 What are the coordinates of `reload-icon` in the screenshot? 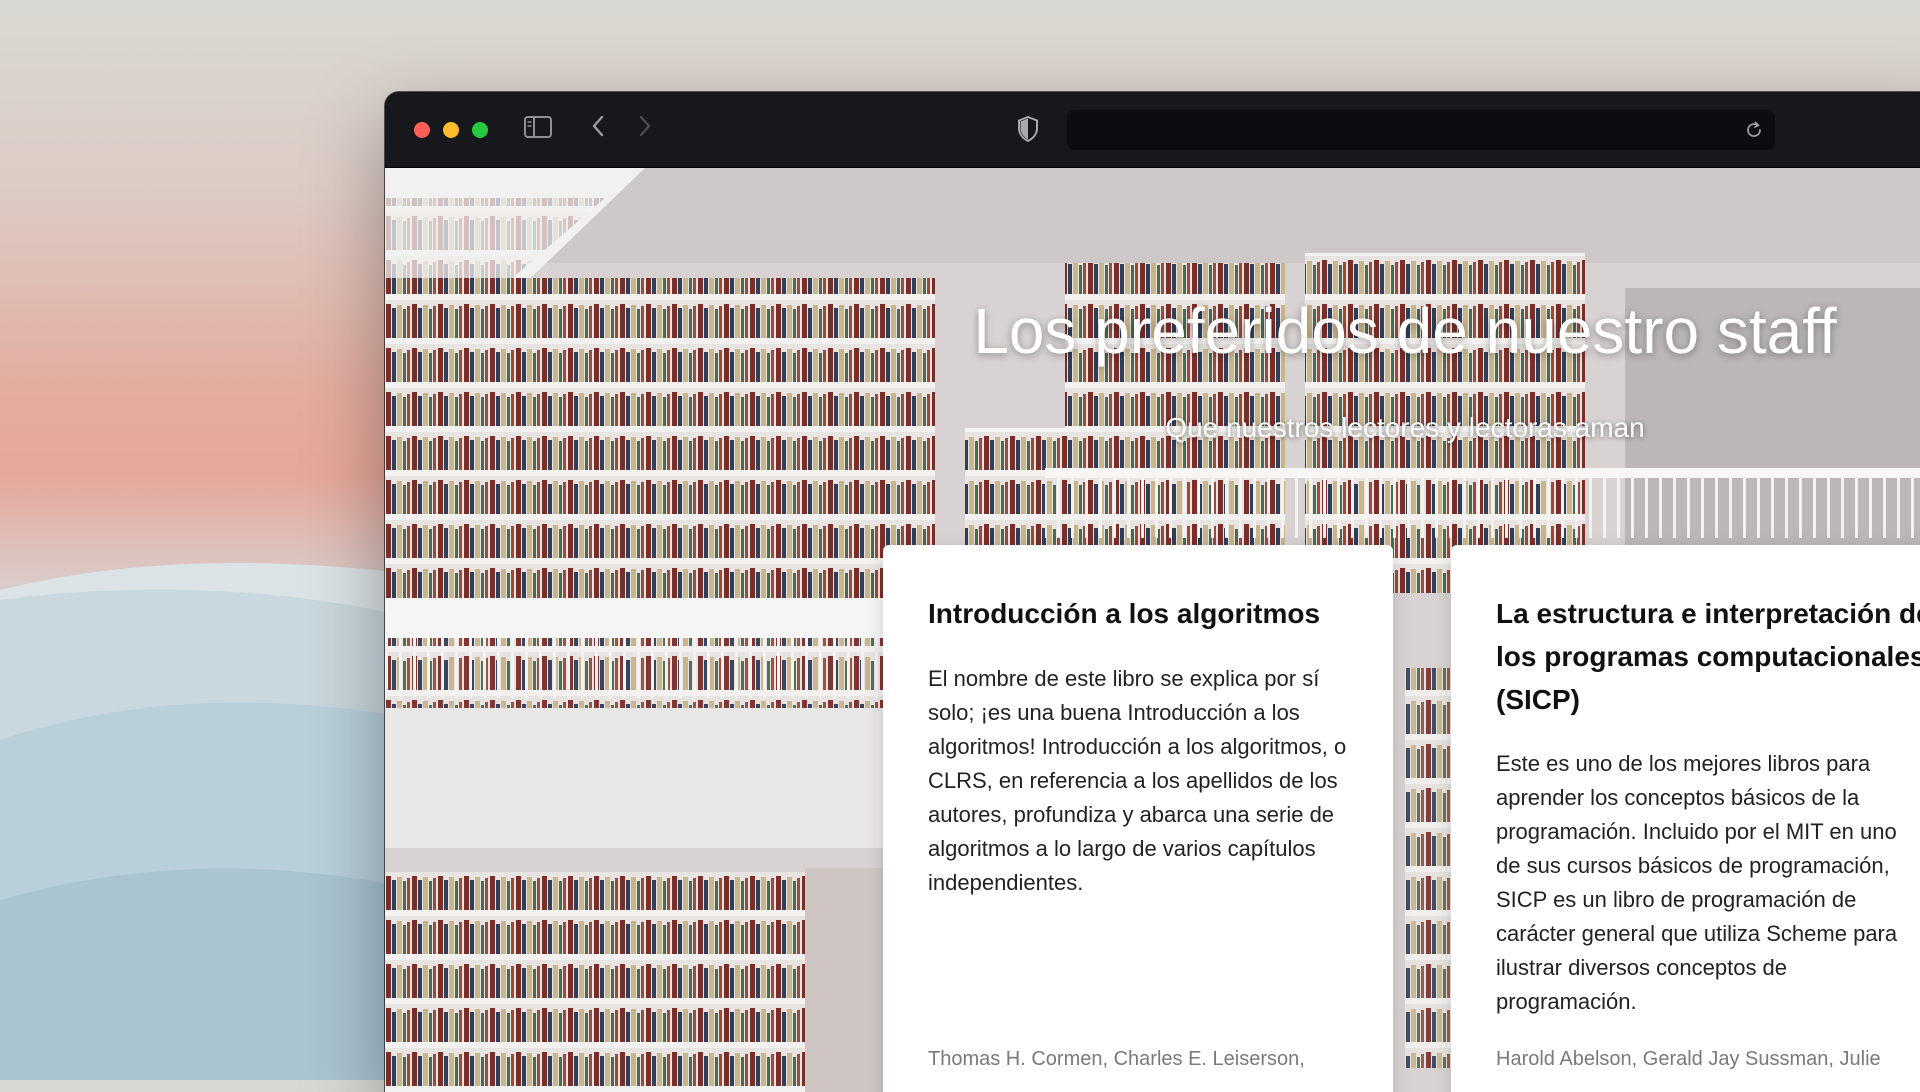 It's located at (1754, 132).